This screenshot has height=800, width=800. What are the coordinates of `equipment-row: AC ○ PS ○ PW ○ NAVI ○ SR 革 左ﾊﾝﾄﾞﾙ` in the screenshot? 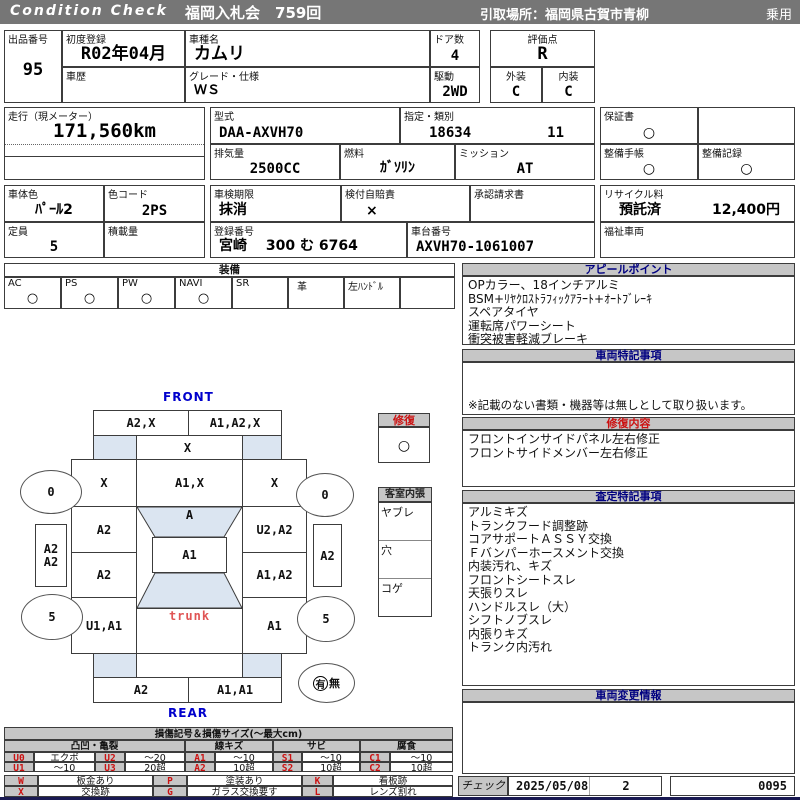 It's located at (229, 293).